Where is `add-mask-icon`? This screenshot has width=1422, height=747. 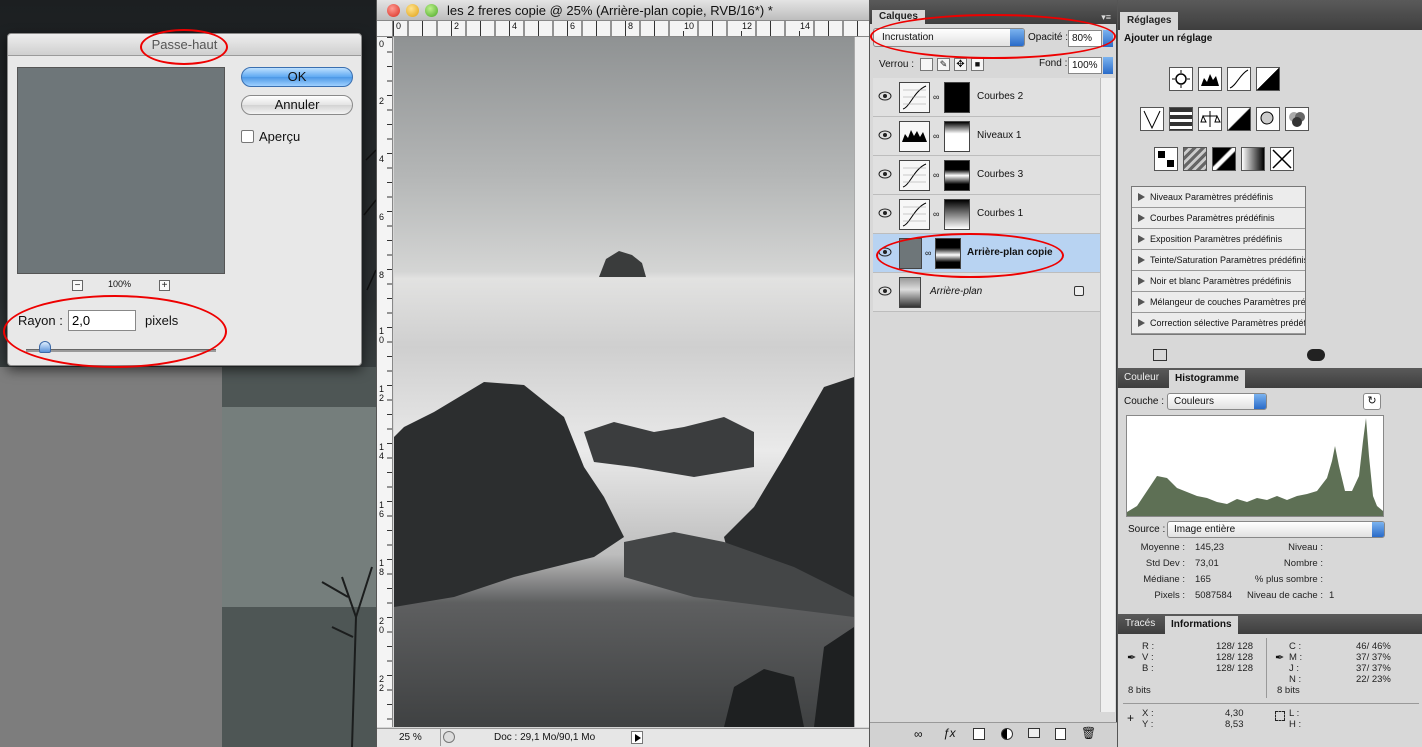 add-mask-icon is located at coordinates (979, 734).